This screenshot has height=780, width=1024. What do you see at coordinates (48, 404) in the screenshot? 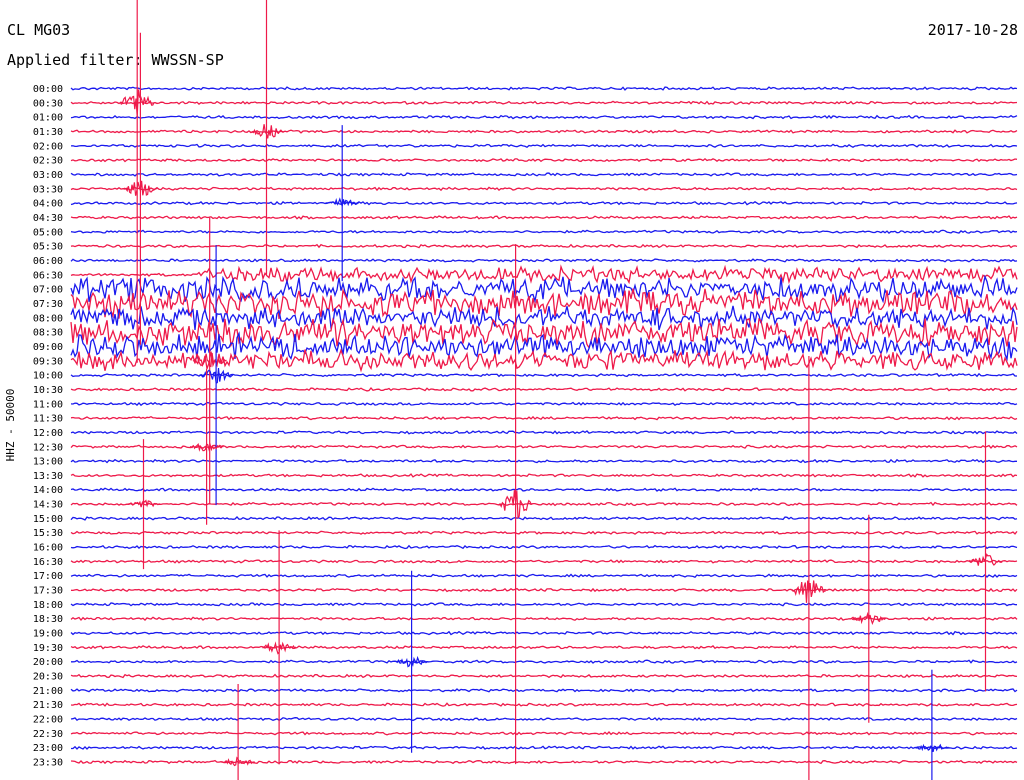
I see `time-tick-label: 11:00` at bounding box center [48, 404].